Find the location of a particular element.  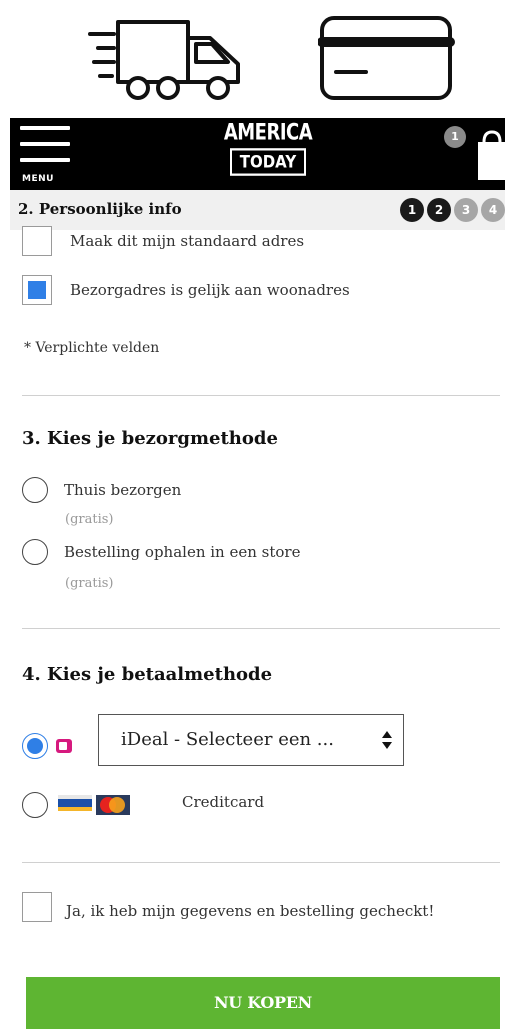

checkout-step-bar: 2. Persoonlijke info 1 2 3 4 is located at coordinates (257, 210).